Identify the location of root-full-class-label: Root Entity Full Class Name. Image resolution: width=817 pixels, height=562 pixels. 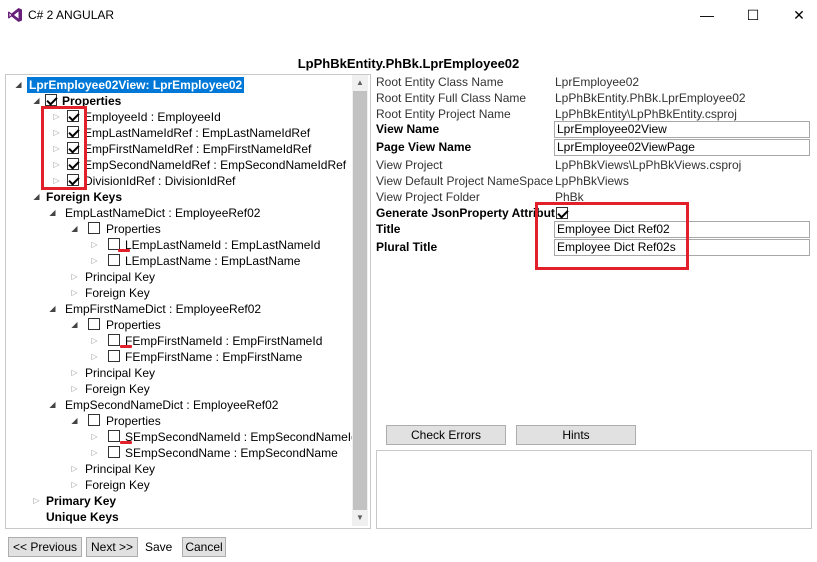
(451, 98).